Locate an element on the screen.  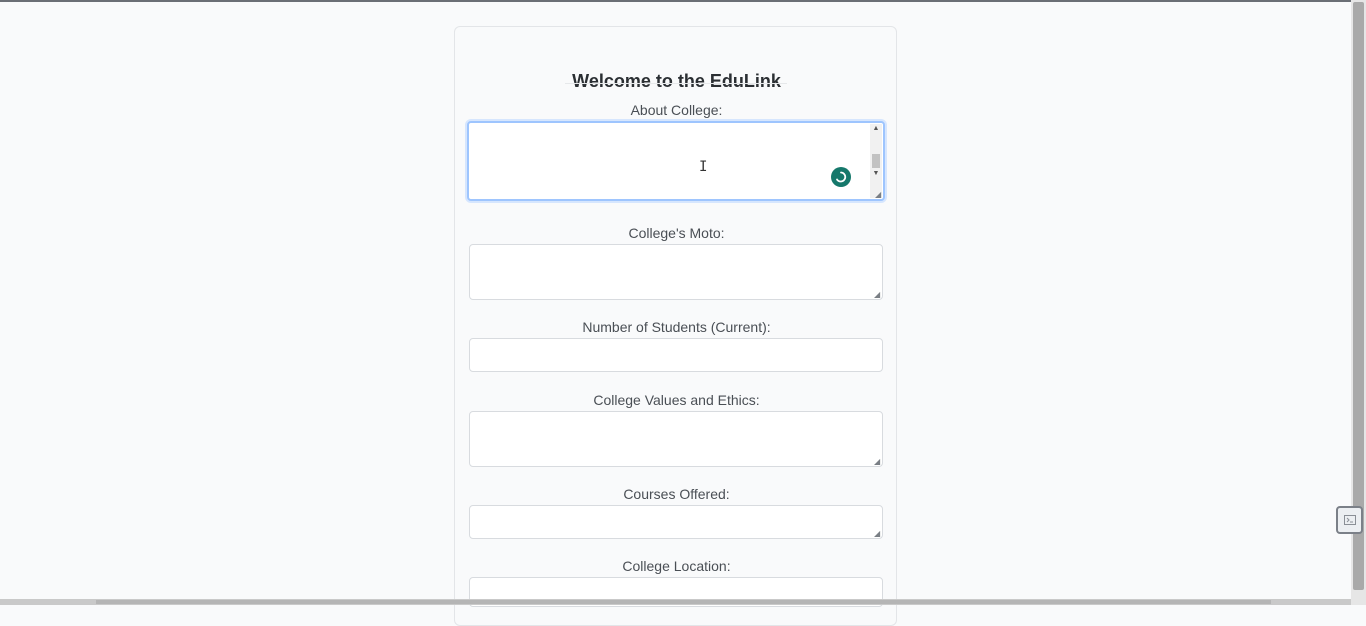
horizontal-scroll-thumb is located at coordinates (683, 602).